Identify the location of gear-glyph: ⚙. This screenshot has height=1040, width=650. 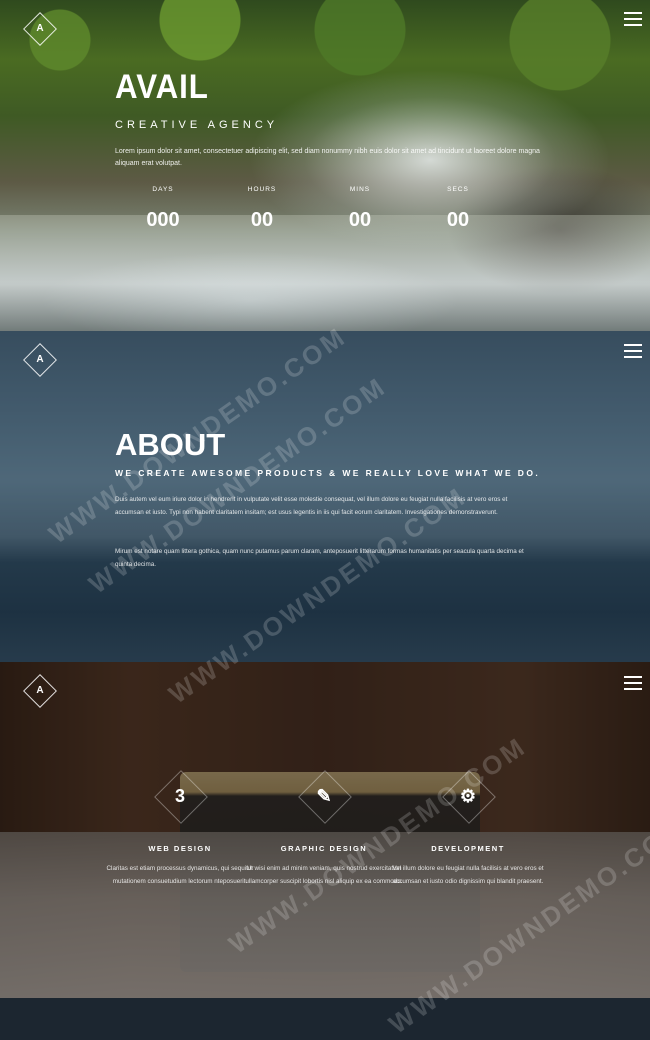
(468, 796).